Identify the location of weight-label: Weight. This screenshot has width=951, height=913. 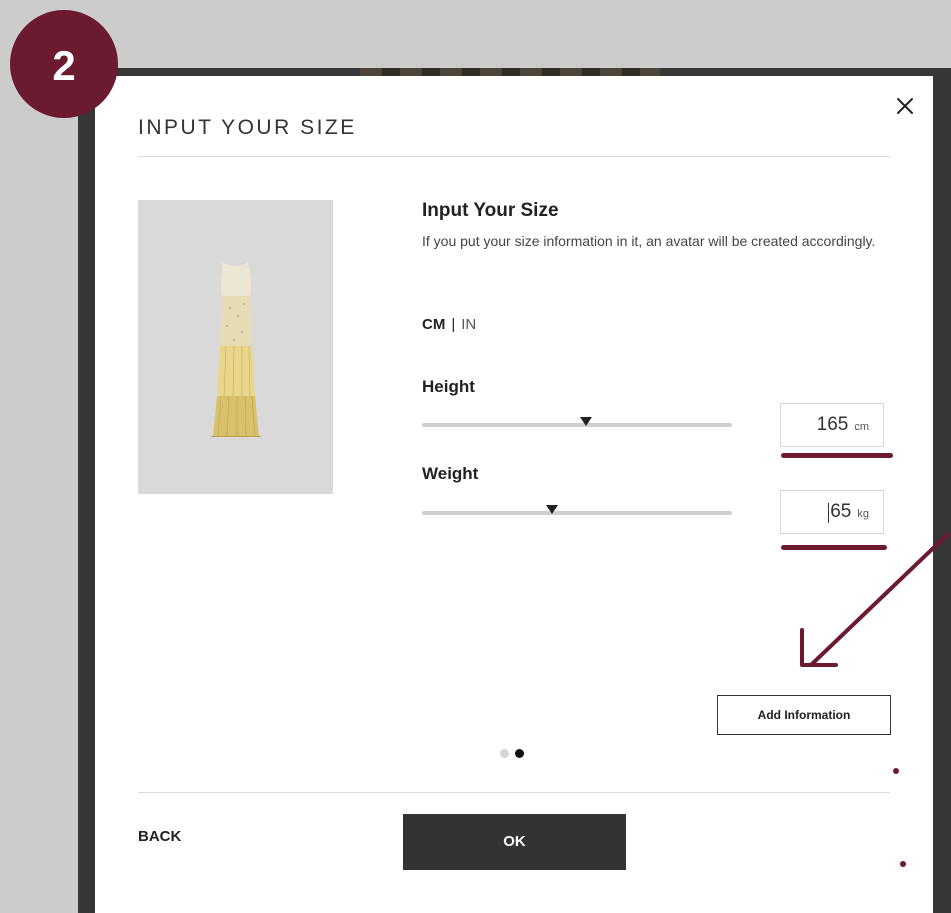
(450, 473).